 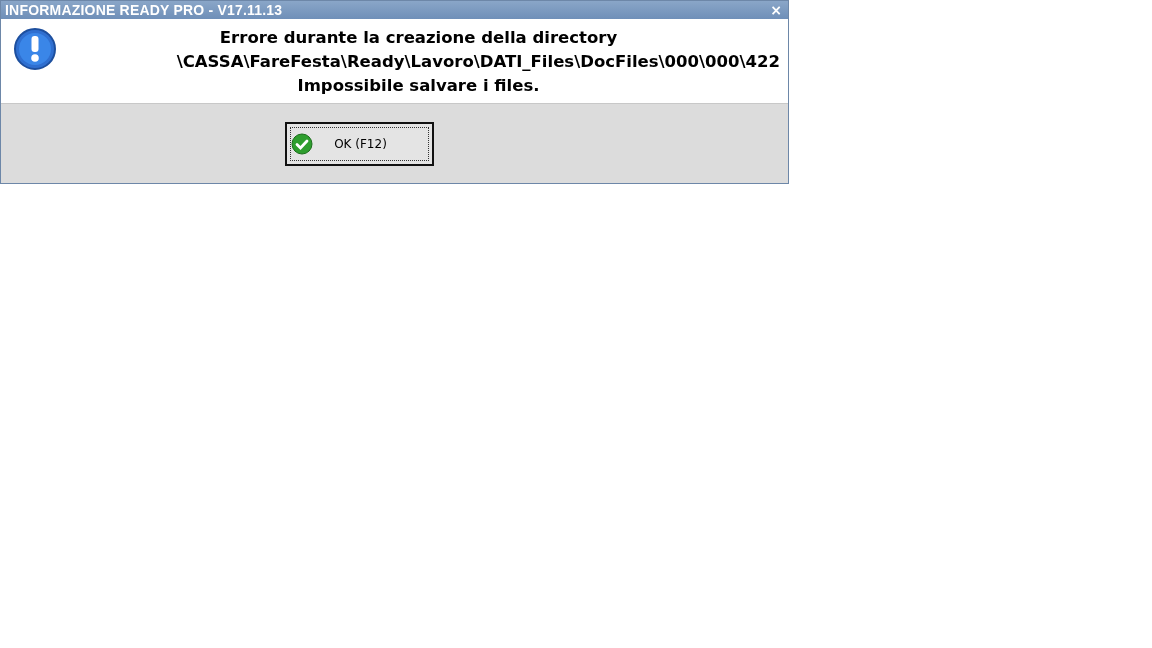 What do you see at coordinates (35, 49) in the screenshot?
I see `exclamation-icon` at bounding box center [35, 49].